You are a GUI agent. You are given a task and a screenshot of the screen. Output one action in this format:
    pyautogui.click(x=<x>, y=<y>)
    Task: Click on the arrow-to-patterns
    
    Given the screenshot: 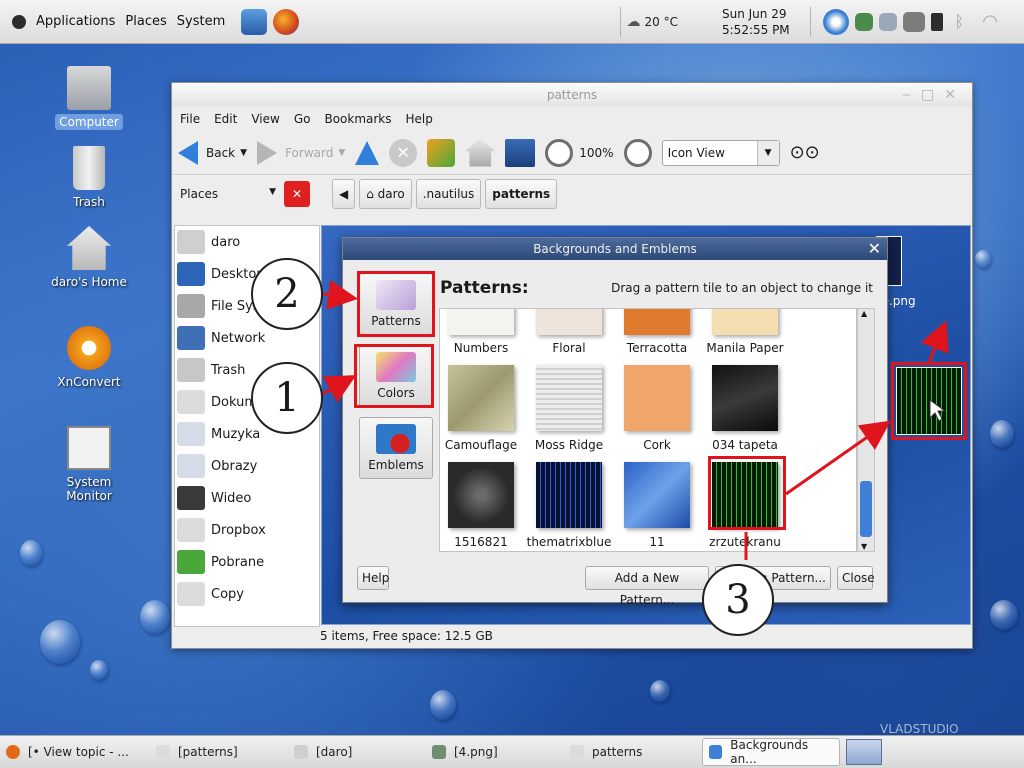 What is the action you would take?
    pyautogui.click(x=340, y=294)
    